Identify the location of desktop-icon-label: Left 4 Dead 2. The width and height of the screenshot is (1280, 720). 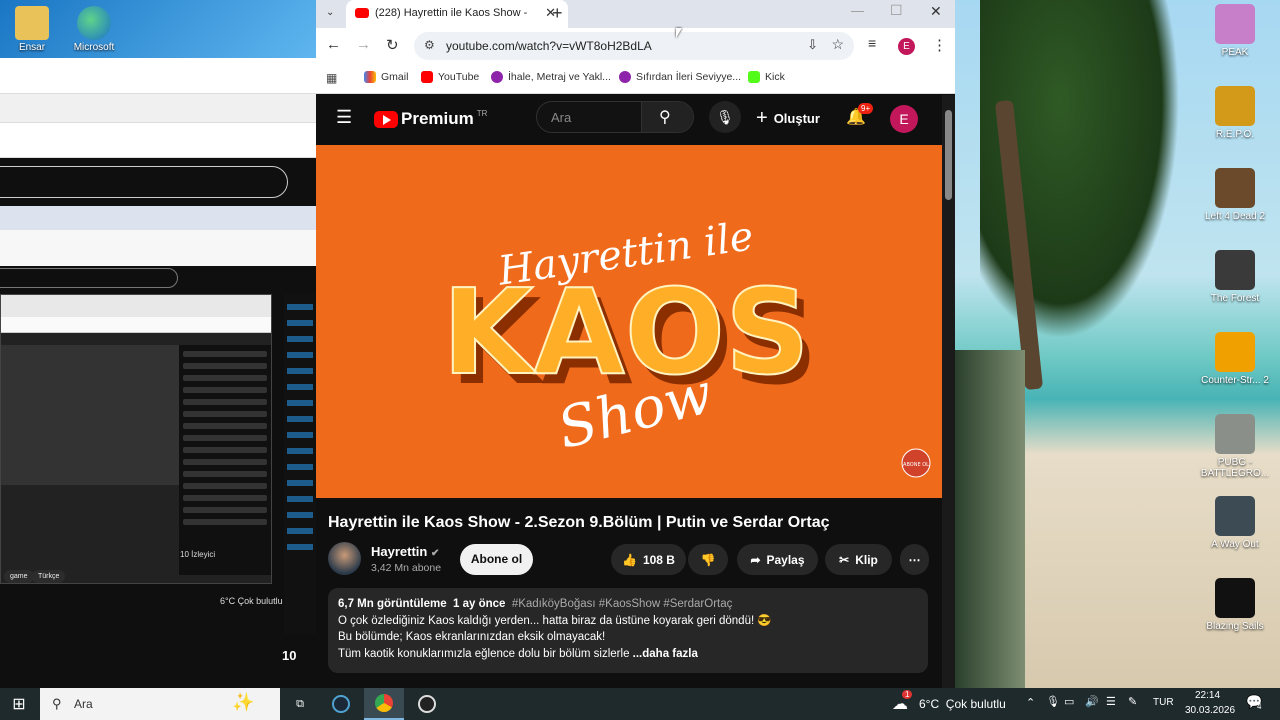
(1235, 216).